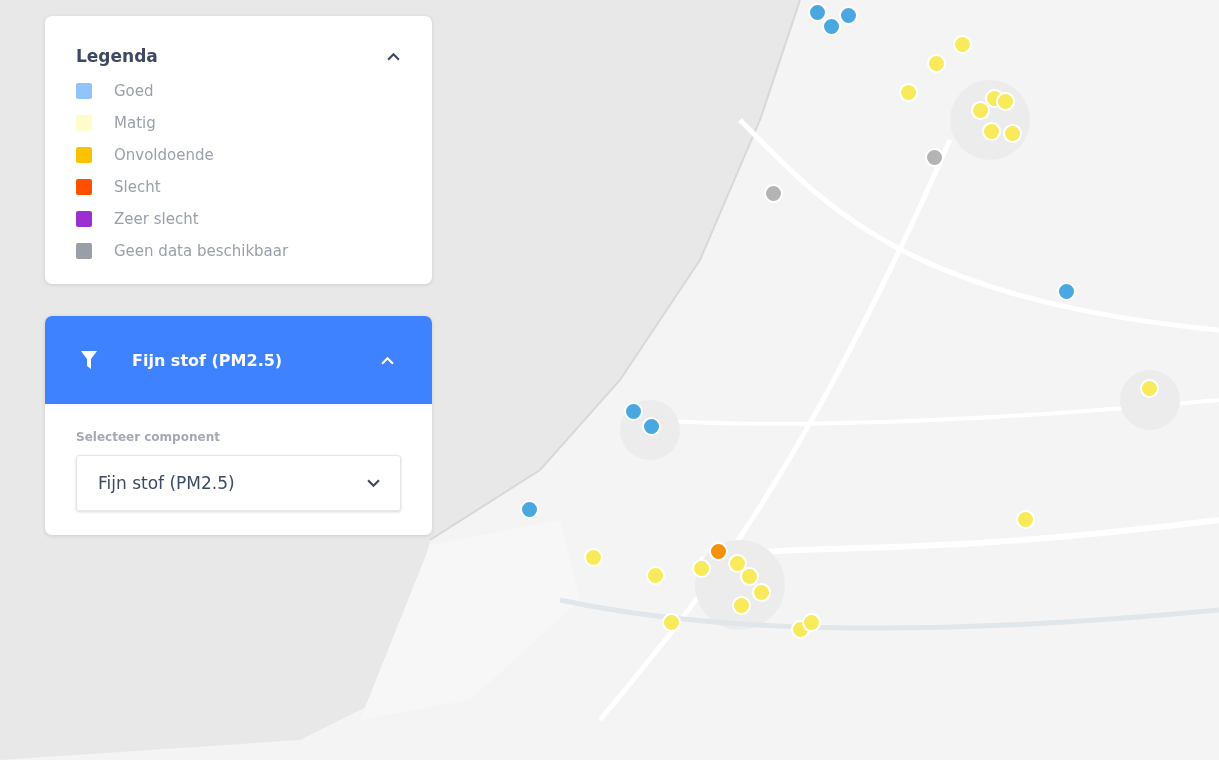 This screenshot has height=760, width=1219. Describe the element at coordinates (201, 251) in the screenshot. I see `legend-label: Geen data beschikbaar` at that location.